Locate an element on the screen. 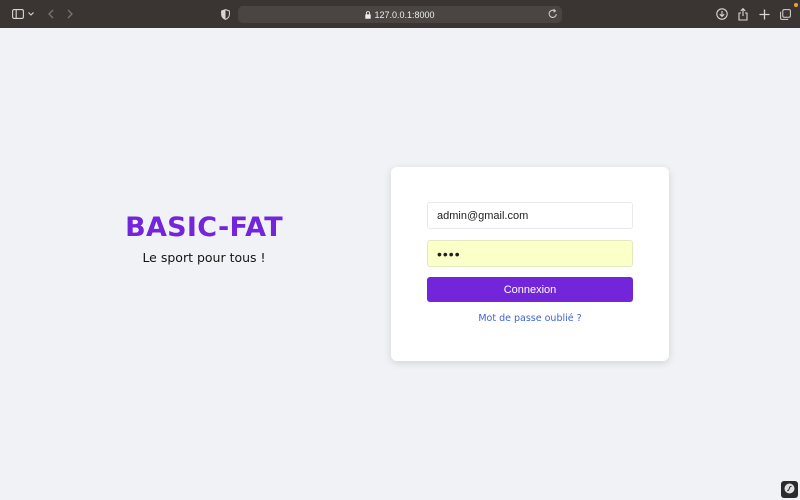  chevron-down-icon is located at coordinates (31, 14).